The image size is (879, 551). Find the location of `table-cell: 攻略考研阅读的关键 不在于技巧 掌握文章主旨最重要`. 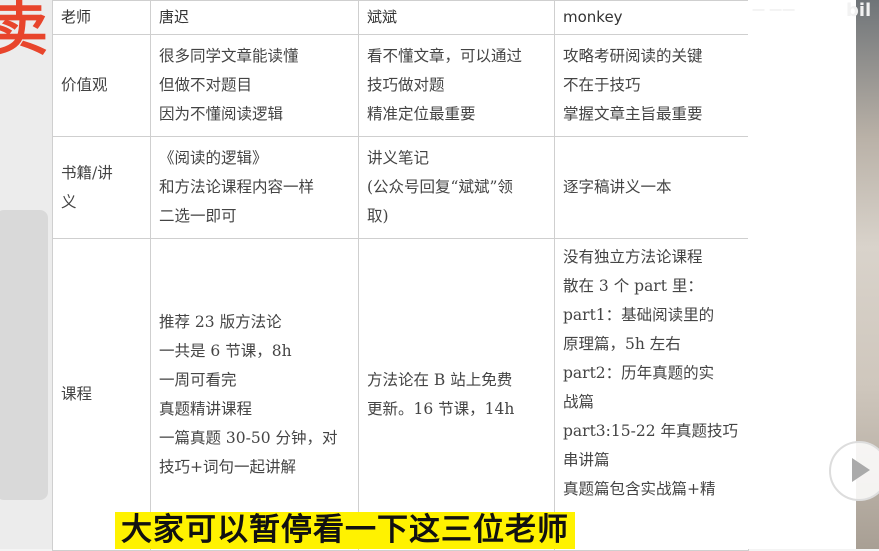

table-cell: 攻略考研阅读的关键 不在于技巧 掌握文章主旨最重要 is located at coordinates (651, 85).